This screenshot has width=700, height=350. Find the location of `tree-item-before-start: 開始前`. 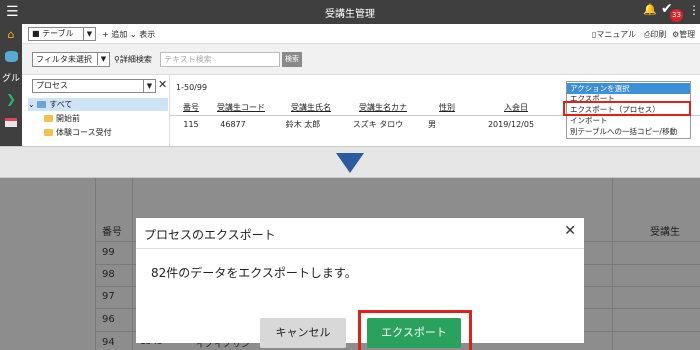

tree-item-before-start: 開始前 is located at coordinates (62, 118).